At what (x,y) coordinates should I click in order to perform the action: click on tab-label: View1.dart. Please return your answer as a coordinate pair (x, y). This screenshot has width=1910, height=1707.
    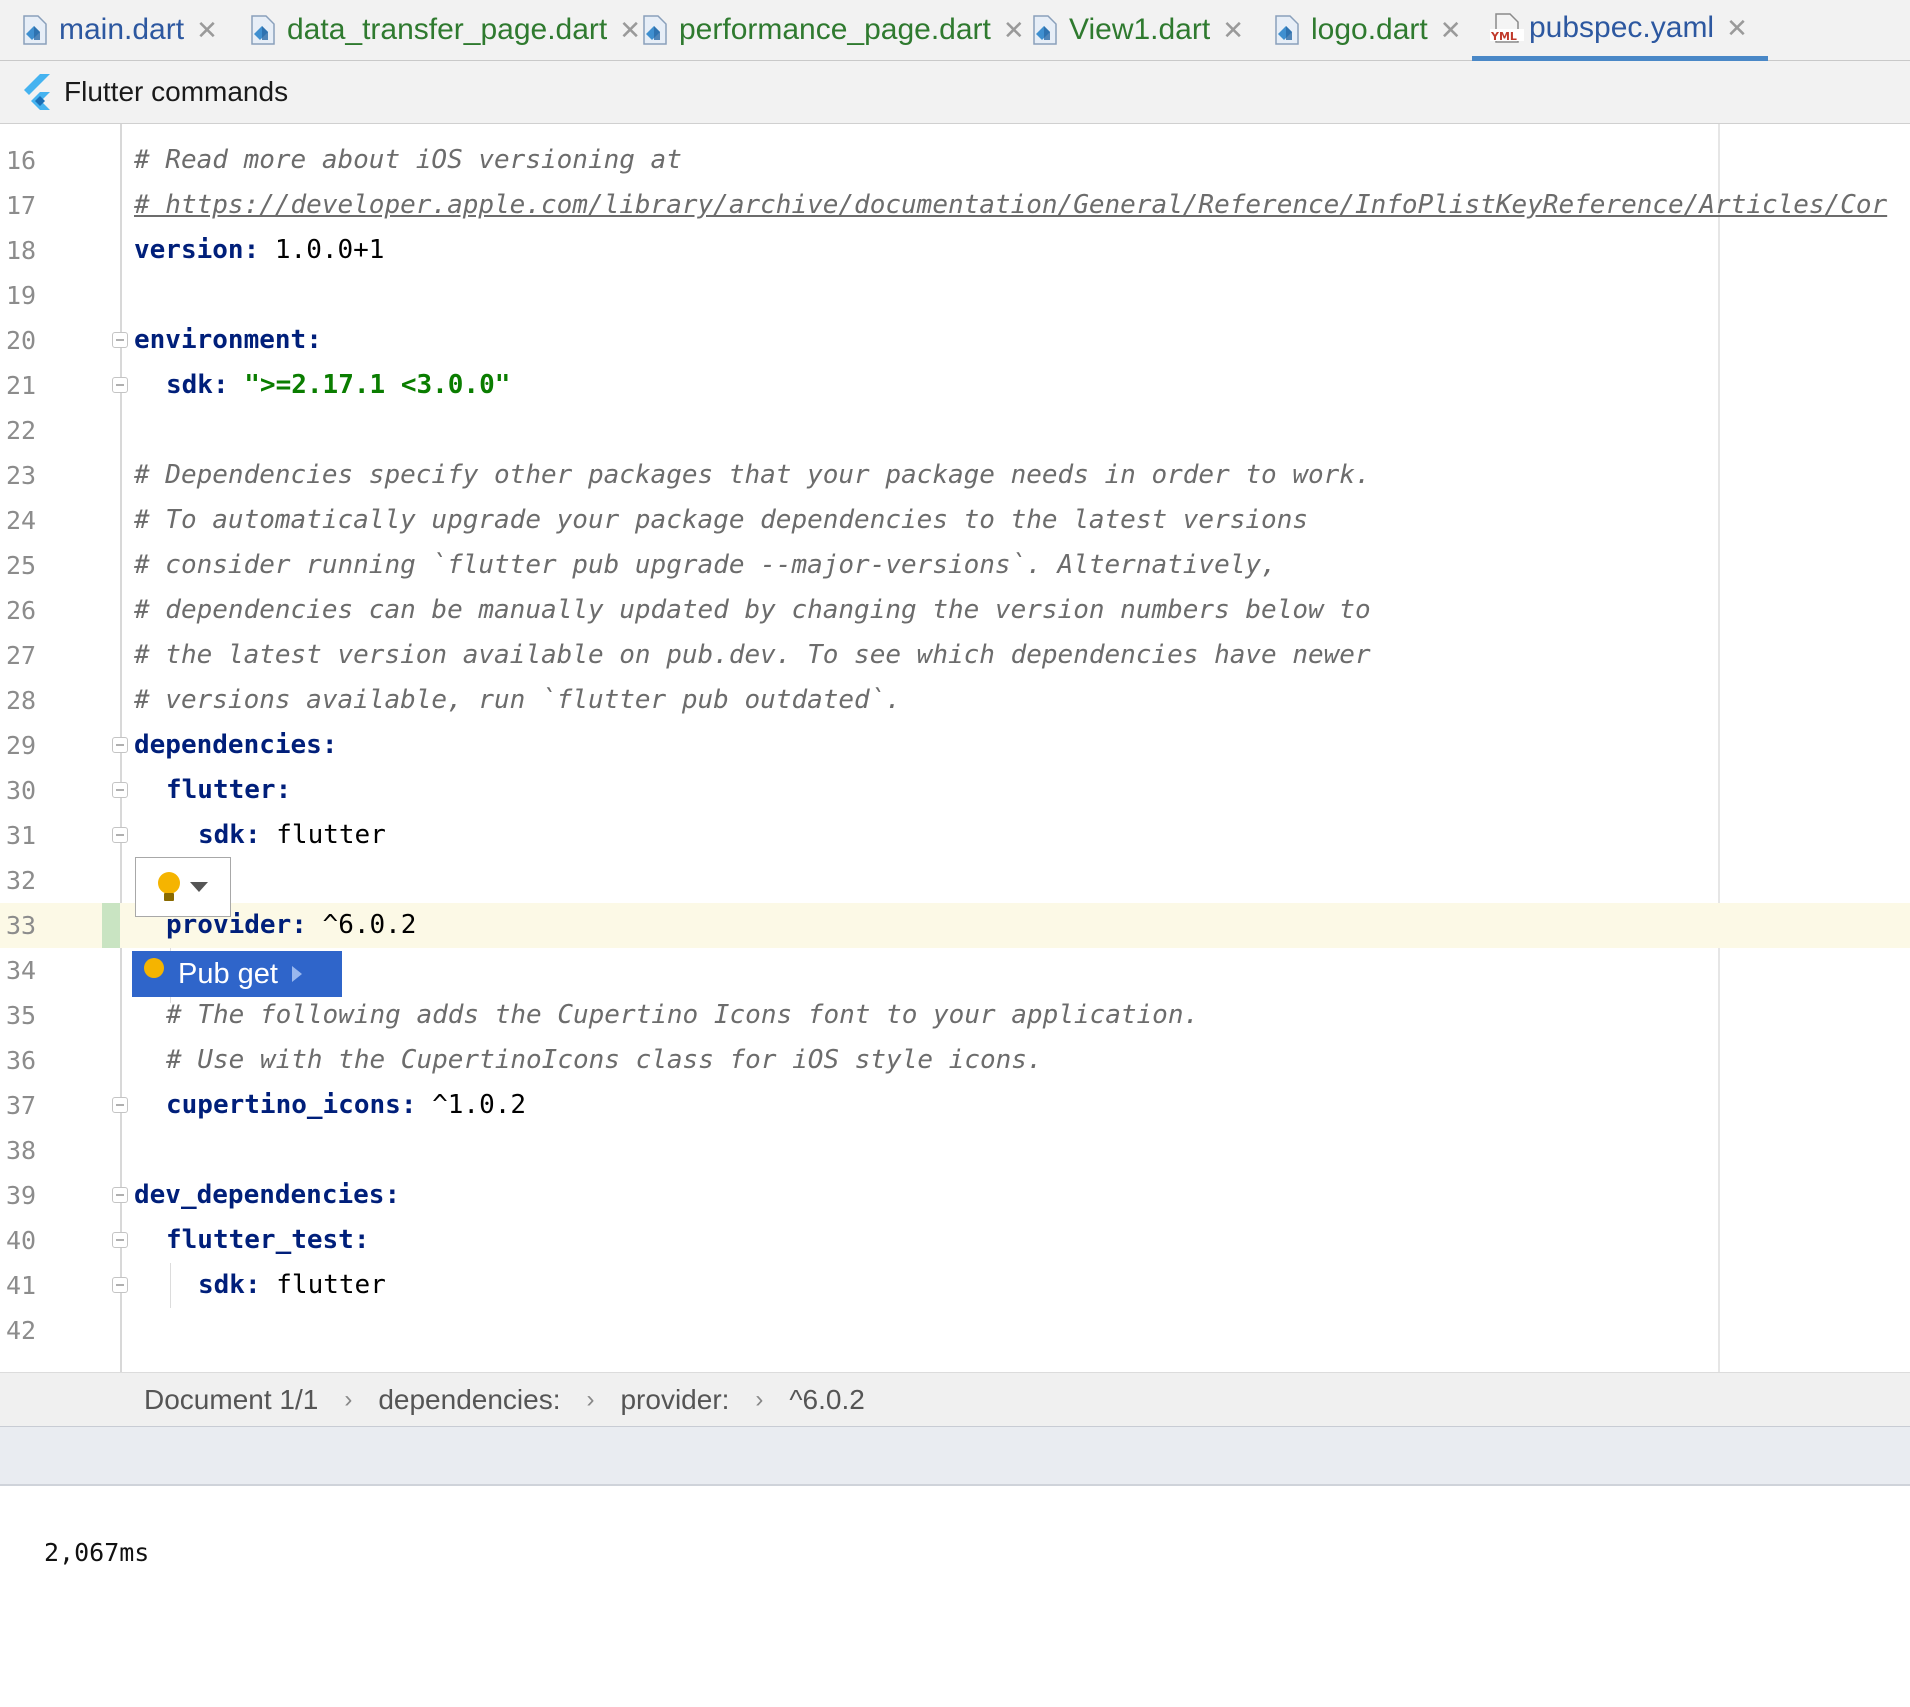
    Looking at the image, I should click on (1140, 29).